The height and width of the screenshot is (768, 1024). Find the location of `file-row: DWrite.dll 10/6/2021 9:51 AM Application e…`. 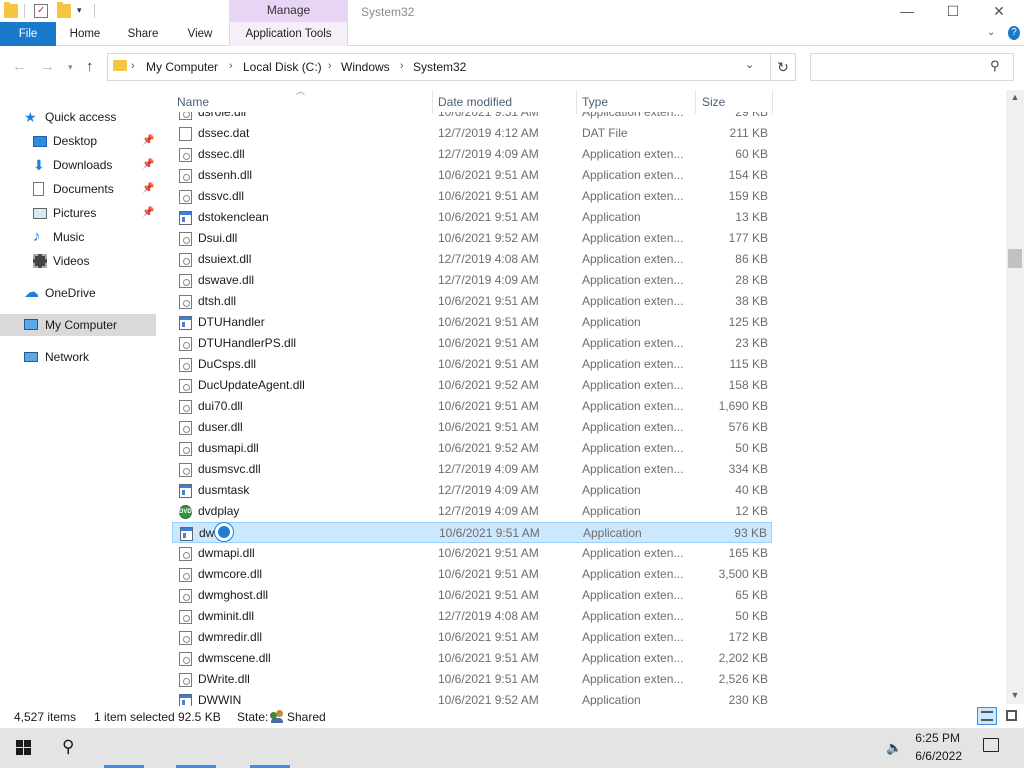

file-row: DWrite.dll 10/6/2021 9:51 AM Application e… is located at coordinates (472, 679).